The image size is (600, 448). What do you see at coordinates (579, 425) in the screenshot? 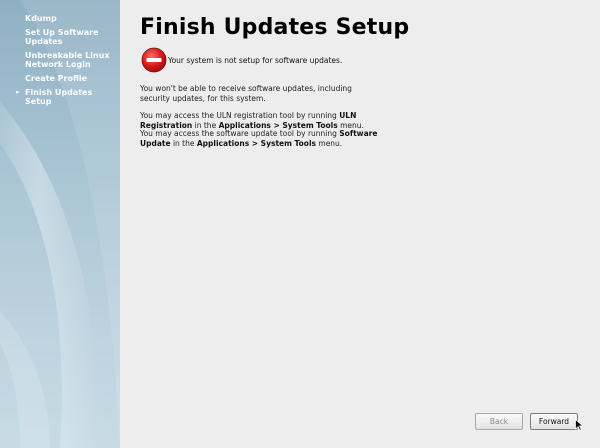
I see `mouse-pointer-icon` at bounding box center [579, 425].